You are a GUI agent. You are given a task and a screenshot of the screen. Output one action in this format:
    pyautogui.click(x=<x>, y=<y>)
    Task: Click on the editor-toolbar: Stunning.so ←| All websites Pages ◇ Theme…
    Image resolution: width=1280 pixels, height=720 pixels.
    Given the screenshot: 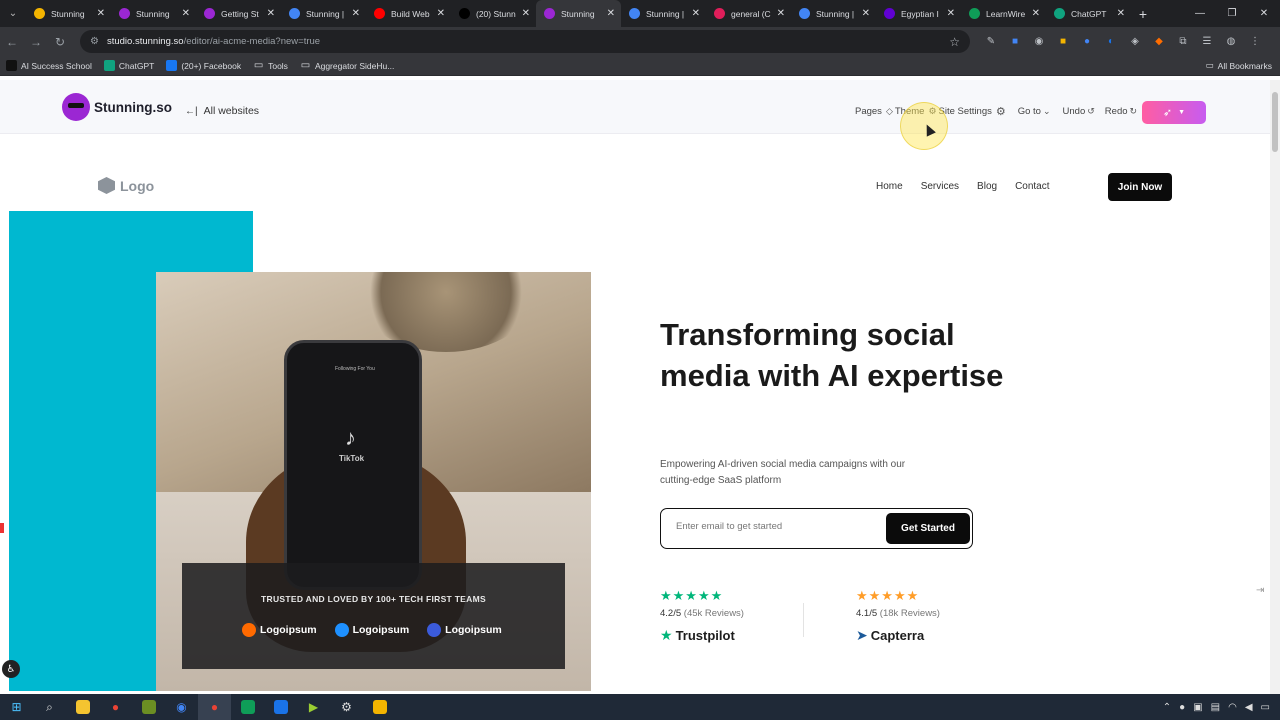 What is the action you would take?
    pyautogui.click(x=635, y=107)
    